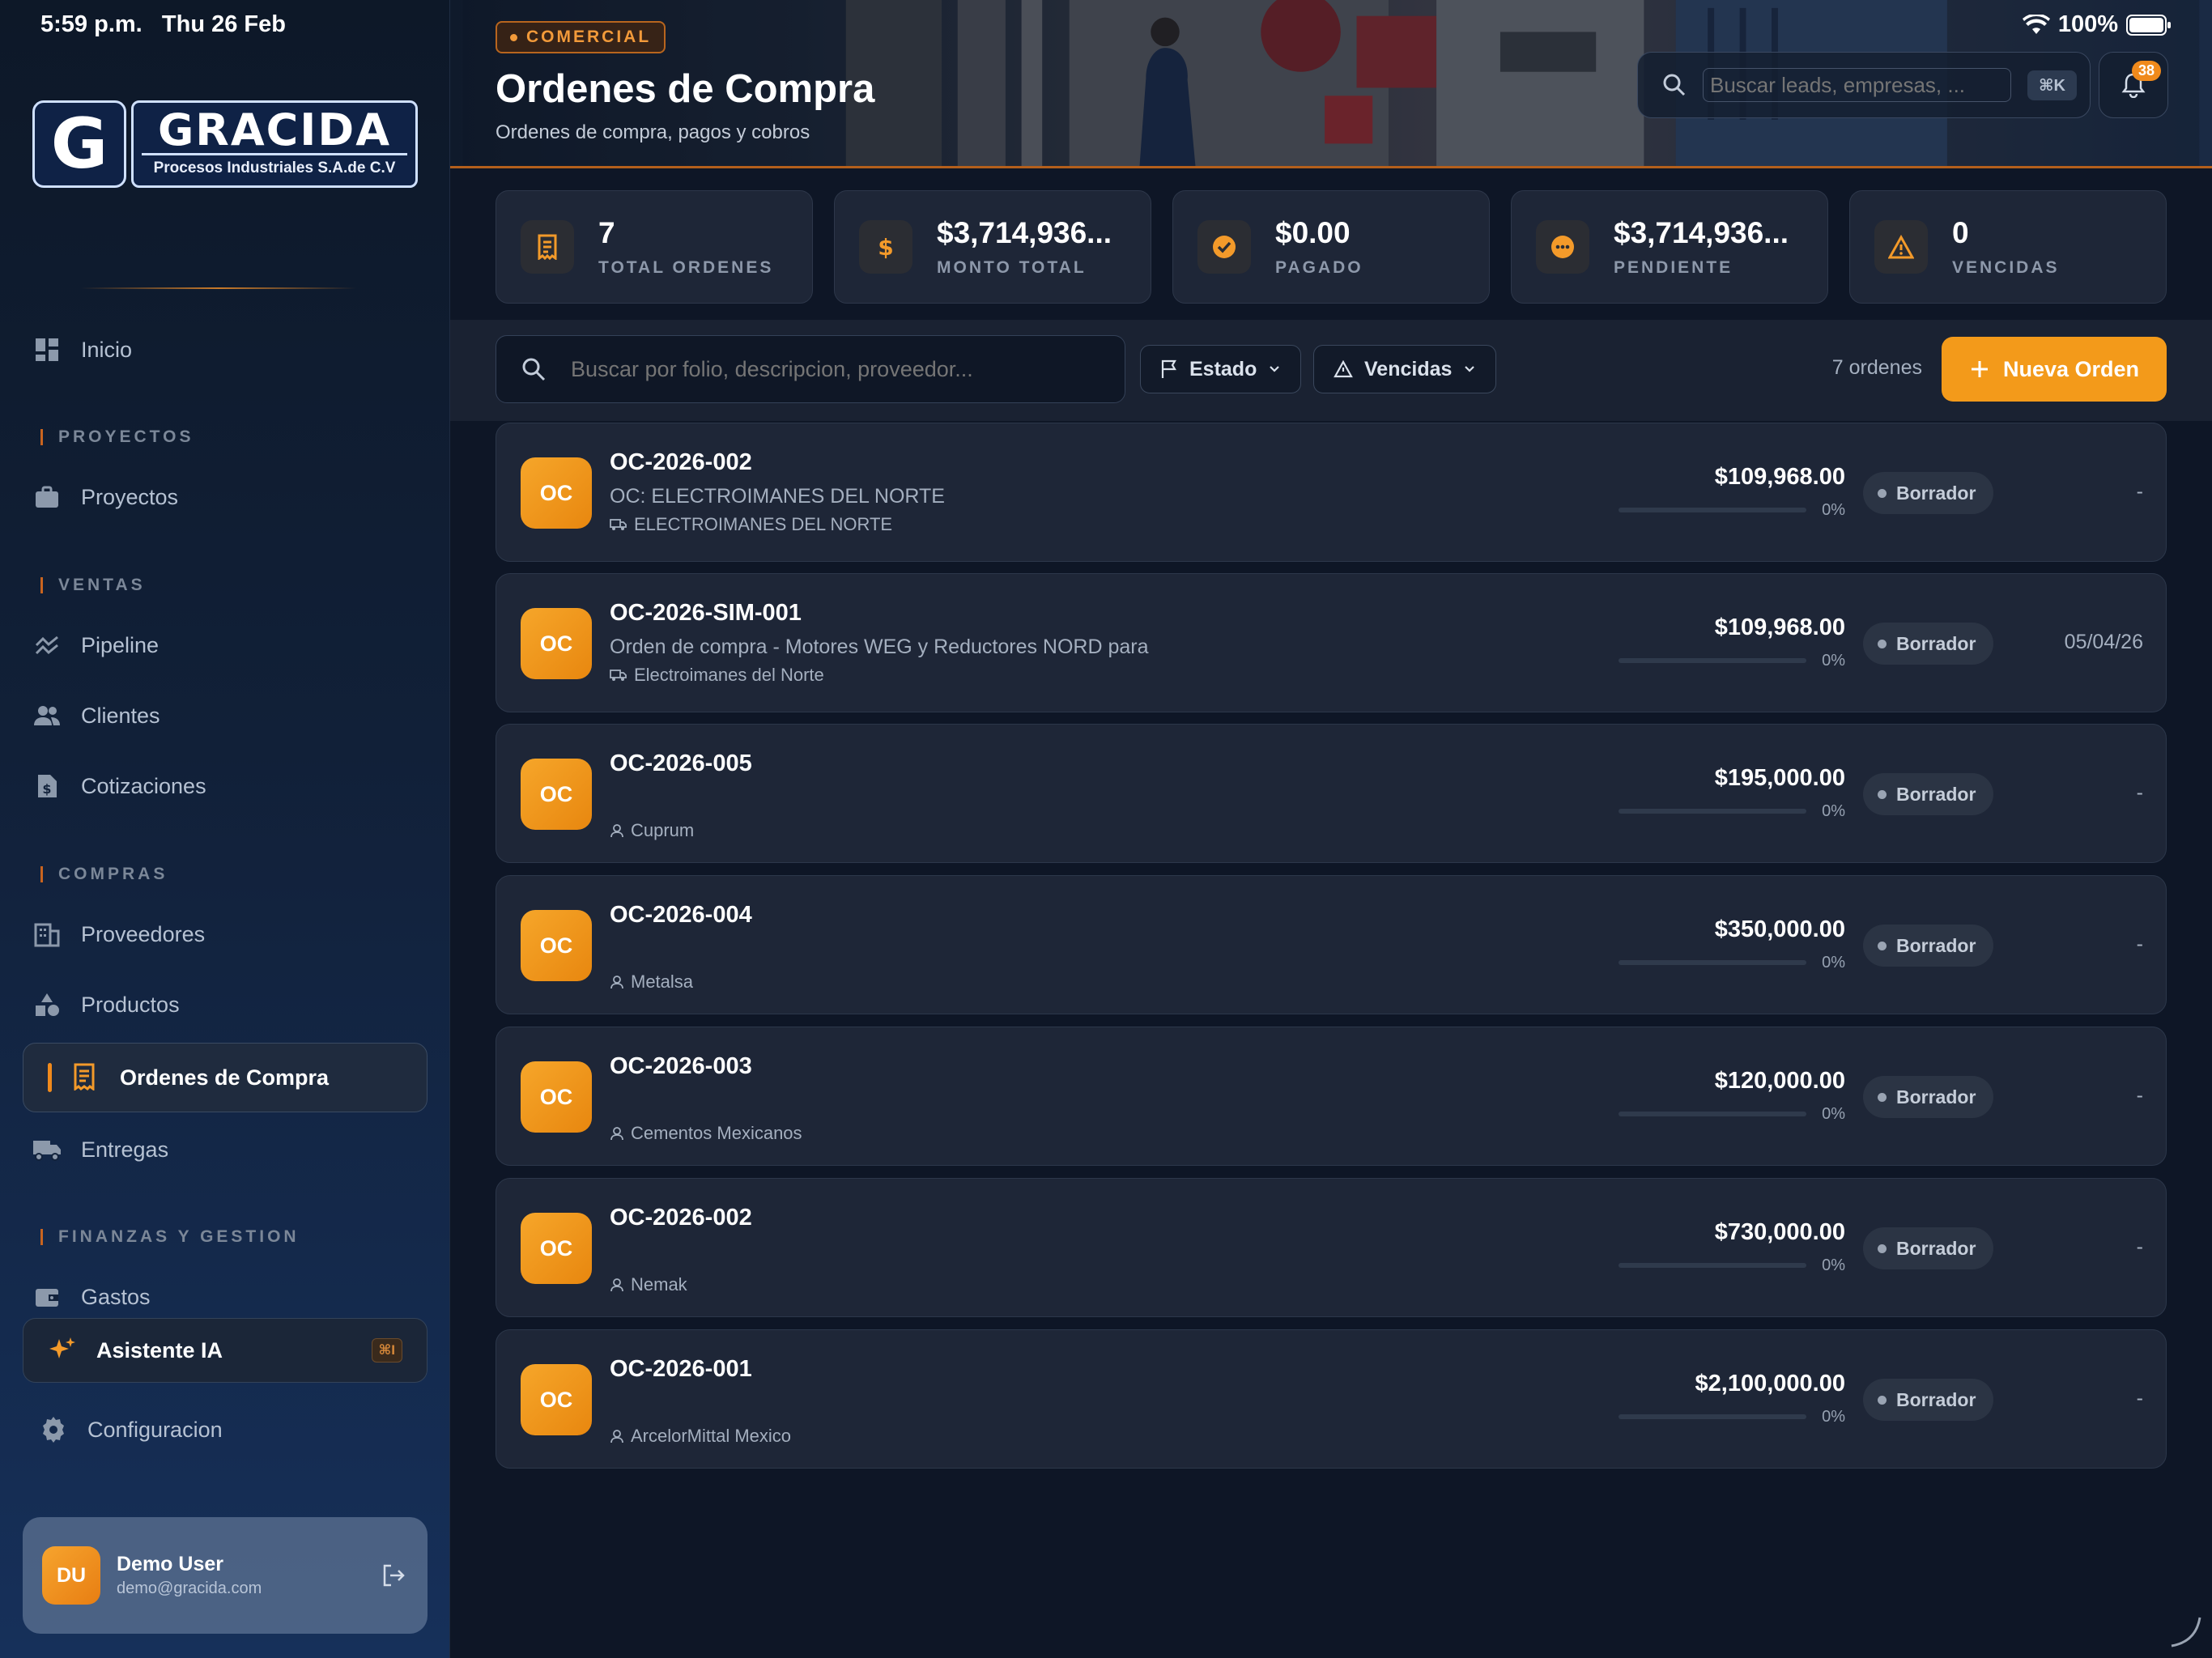  I want to click on order-provider-name: ArcelorMittal Mexico, so click(711, 1436).